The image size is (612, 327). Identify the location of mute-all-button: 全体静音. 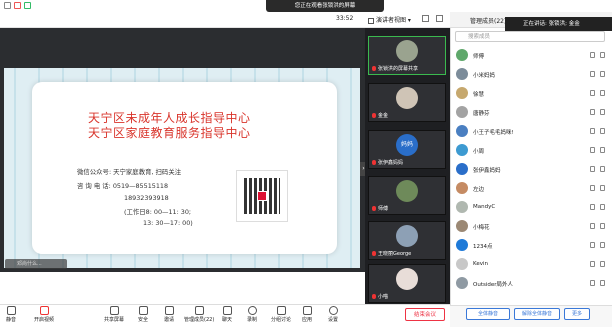
(488, 314).